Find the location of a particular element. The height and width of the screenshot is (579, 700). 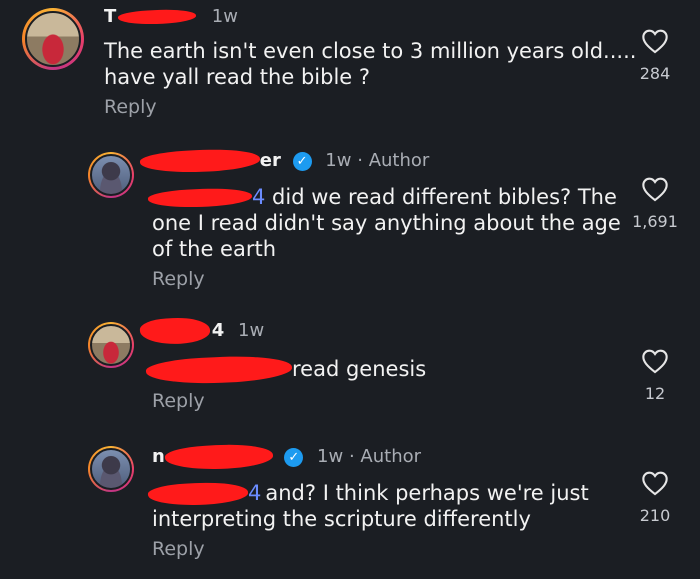

username: T is located at coordinates (110, 16).